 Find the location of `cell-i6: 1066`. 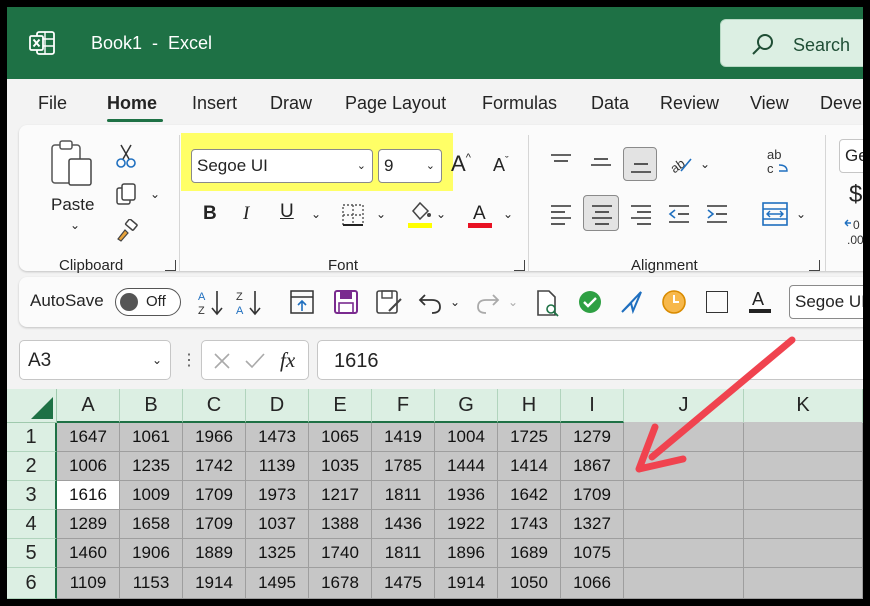

cell-i6: 1066 is located at coordinates (592, 583).